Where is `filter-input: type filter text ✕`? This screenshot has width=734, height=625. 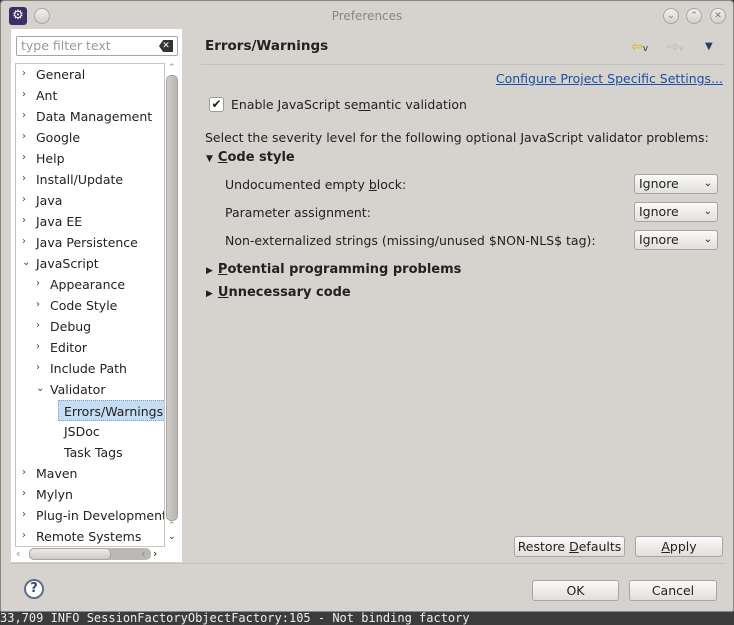
filter-input: type filter text ✕ is located at coordinates (97, 46).